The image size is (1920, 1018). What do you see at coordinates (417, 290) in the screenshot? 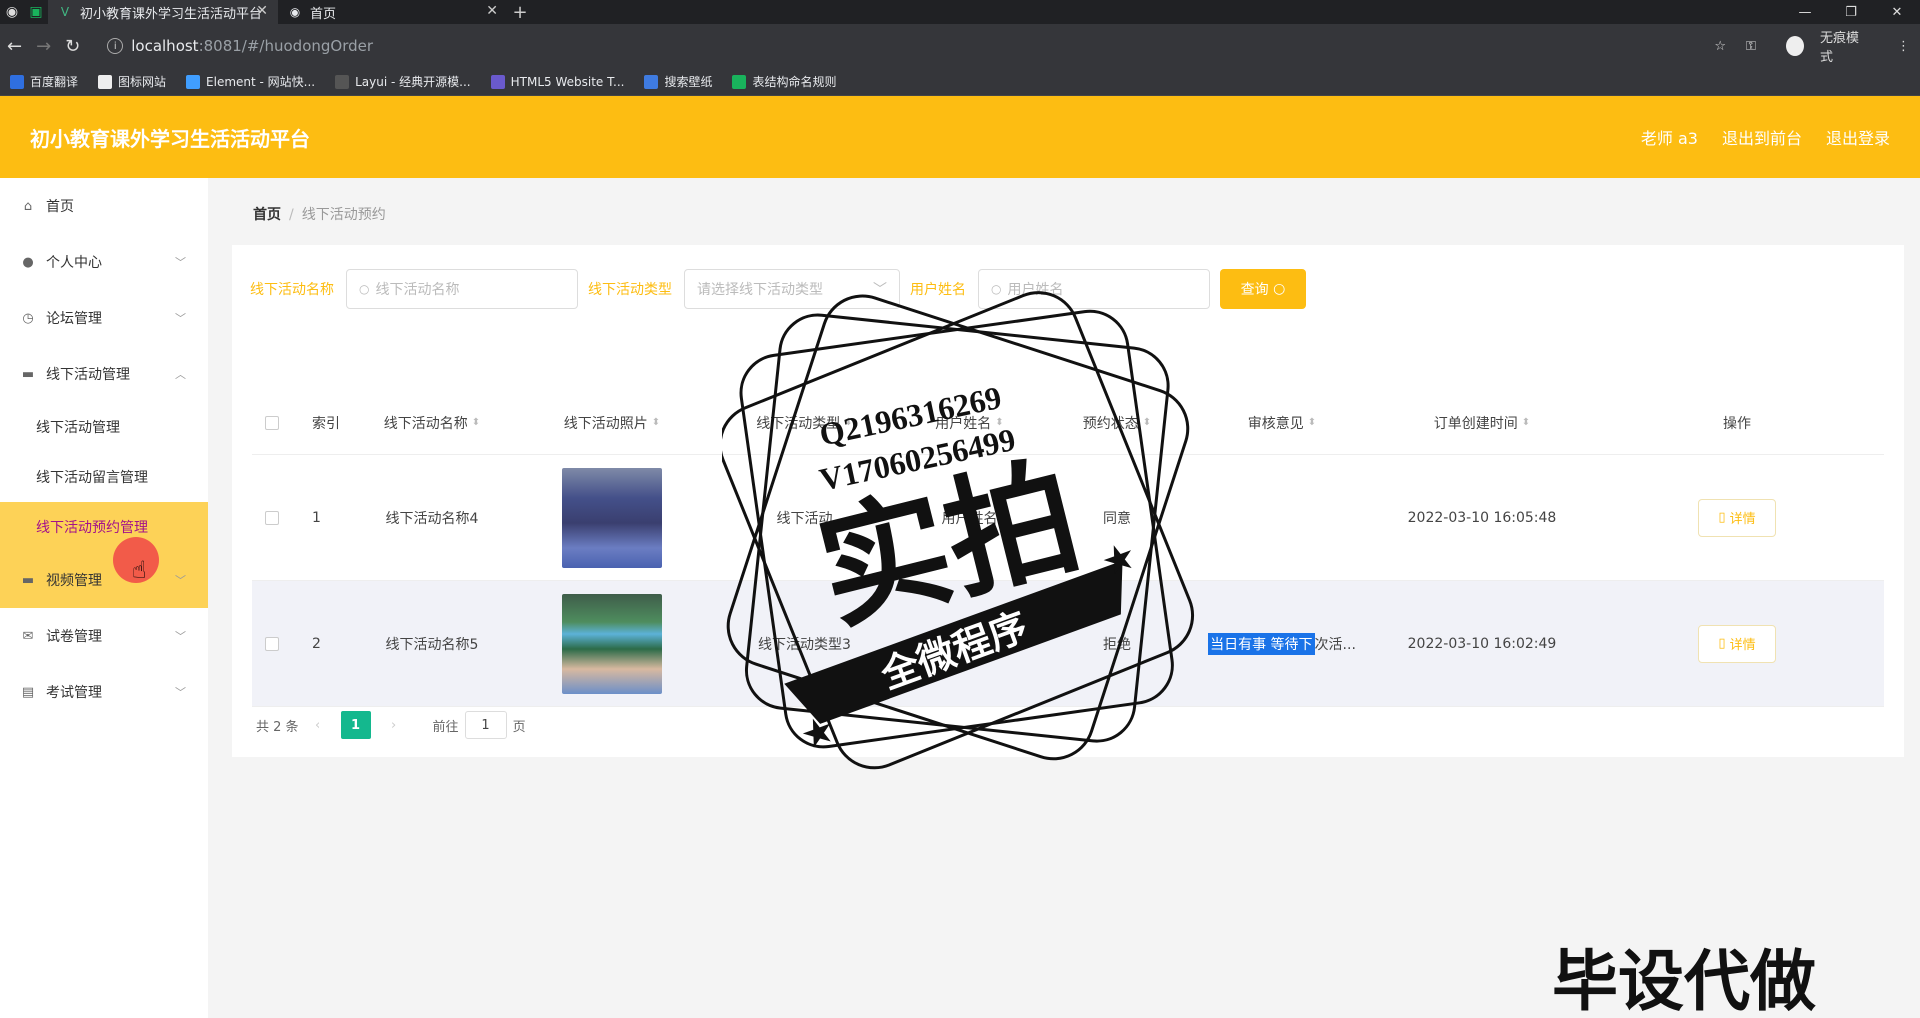
I see `activity-name-placeholder: 线下活动名称` at bounding box center [417, 290].